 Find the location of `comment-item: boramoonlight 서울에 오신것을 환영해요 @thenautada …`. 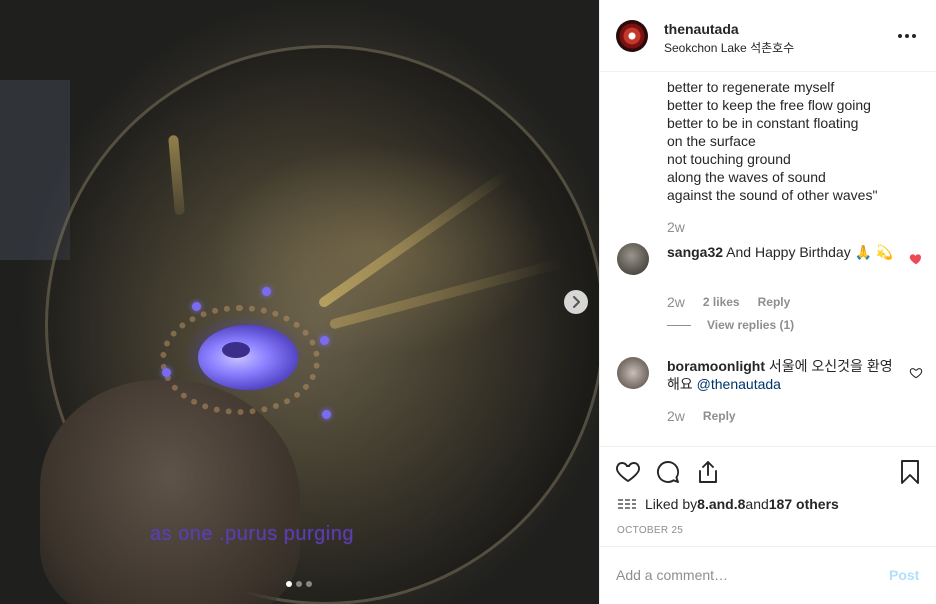

comment-item: boramoonlight 서울에 오신것을 환영해요 @thenautada … is located at coordinates (768, 397).